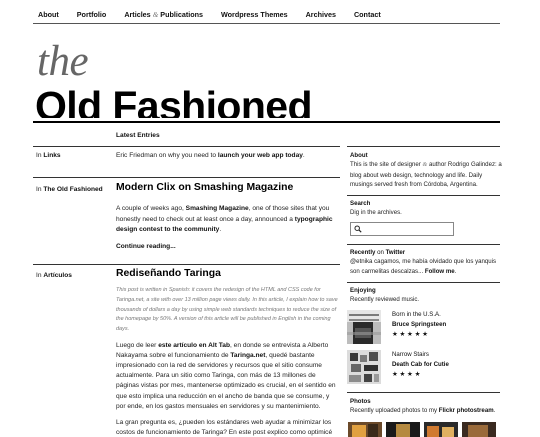  What do you see at coordinates (367, 14) in the screenshot?
I see `nav-contact: Contact` at bounding box center [367, 14].